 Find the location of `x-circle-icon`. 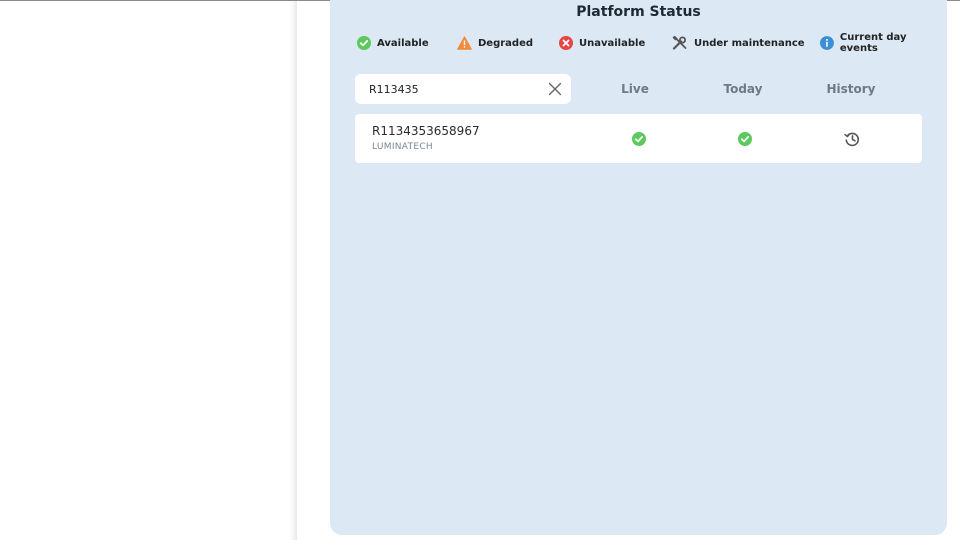

x-circle-icon is located at coordinates (566, 43).